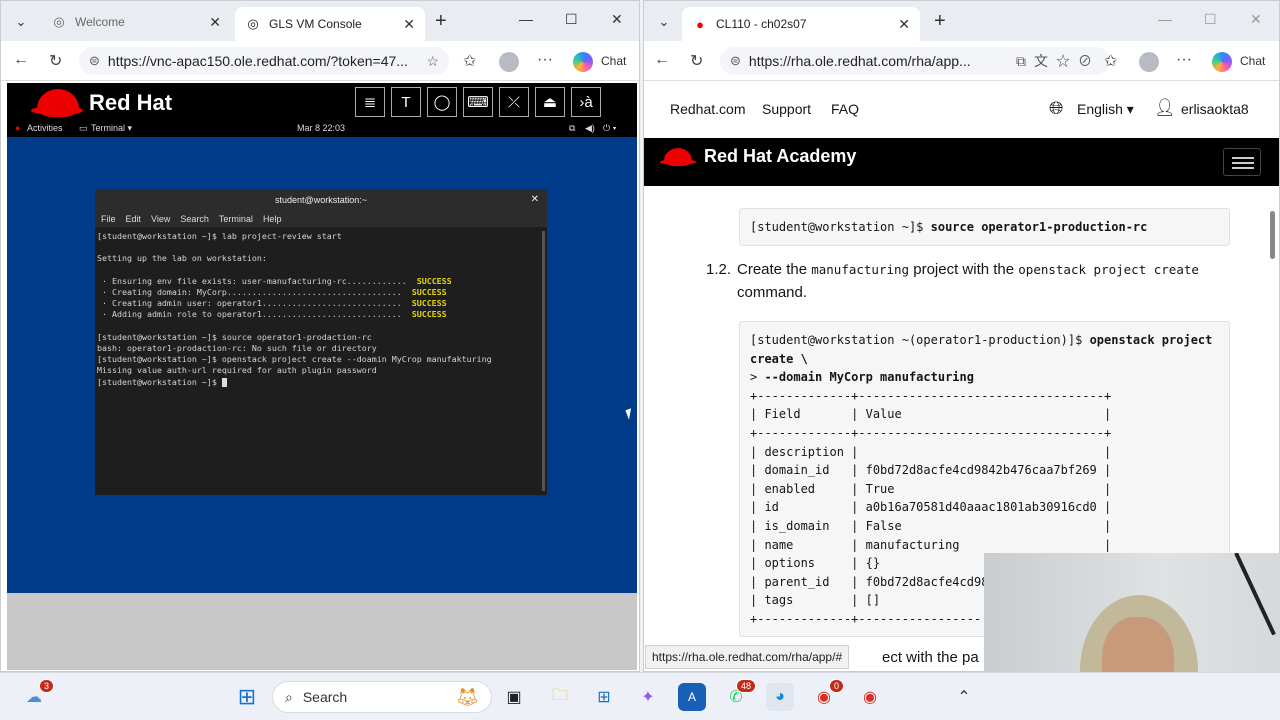  I want to click on success-label: SUCCESS, so click(429, 292).